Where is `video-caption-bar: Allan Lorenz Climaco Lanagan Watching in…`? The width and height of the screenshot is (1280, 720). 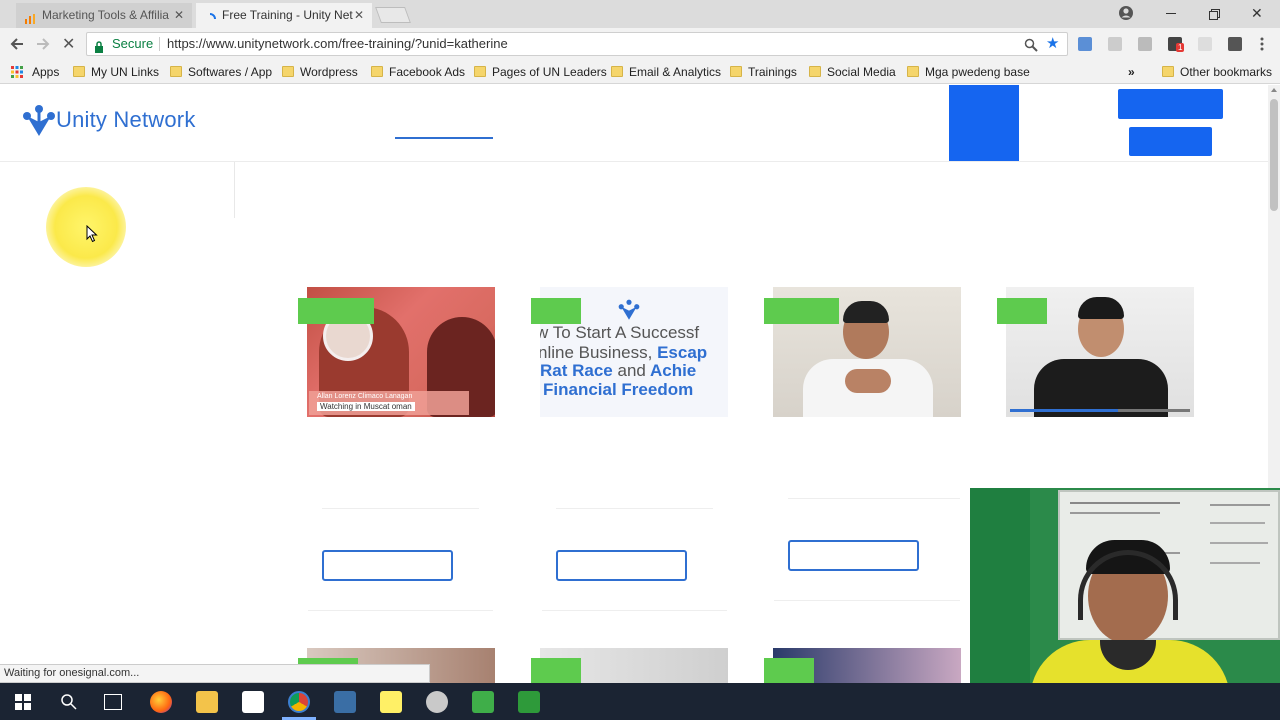
video-caption-bar: Allan Lorenz Climaco Lanagan Watching in… is located at coordinates (389, 403).